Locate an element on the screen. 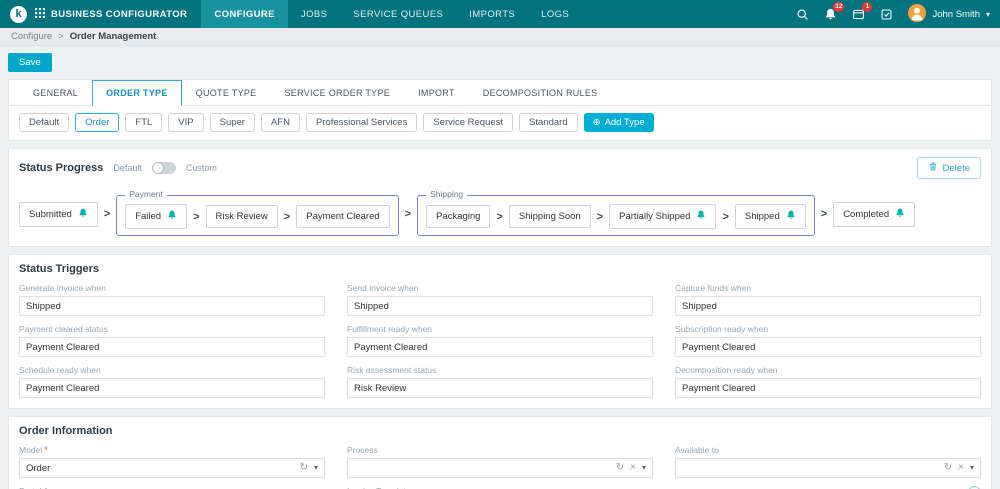 This screenshot has height=489, width=1000. tab-order-type: ORDER TYPE is located at coordinates (137, 93).